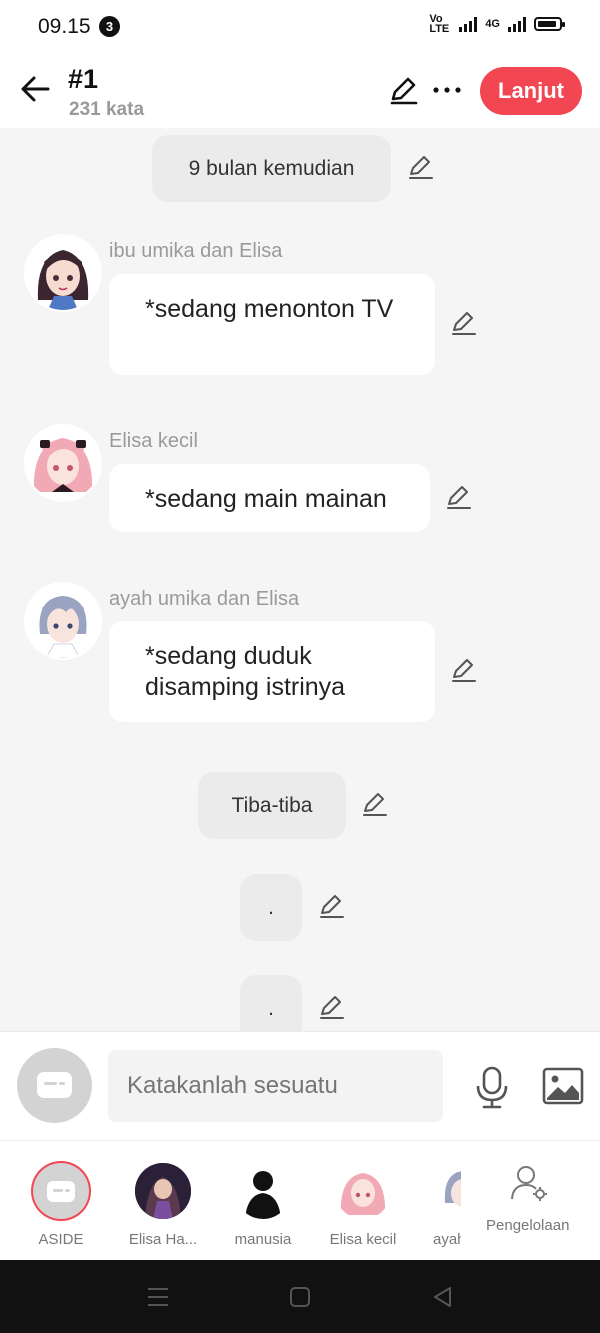 This screenshot has width=600, height=1333. I want to click on character-ayah: ayah, so click(441, 1212).